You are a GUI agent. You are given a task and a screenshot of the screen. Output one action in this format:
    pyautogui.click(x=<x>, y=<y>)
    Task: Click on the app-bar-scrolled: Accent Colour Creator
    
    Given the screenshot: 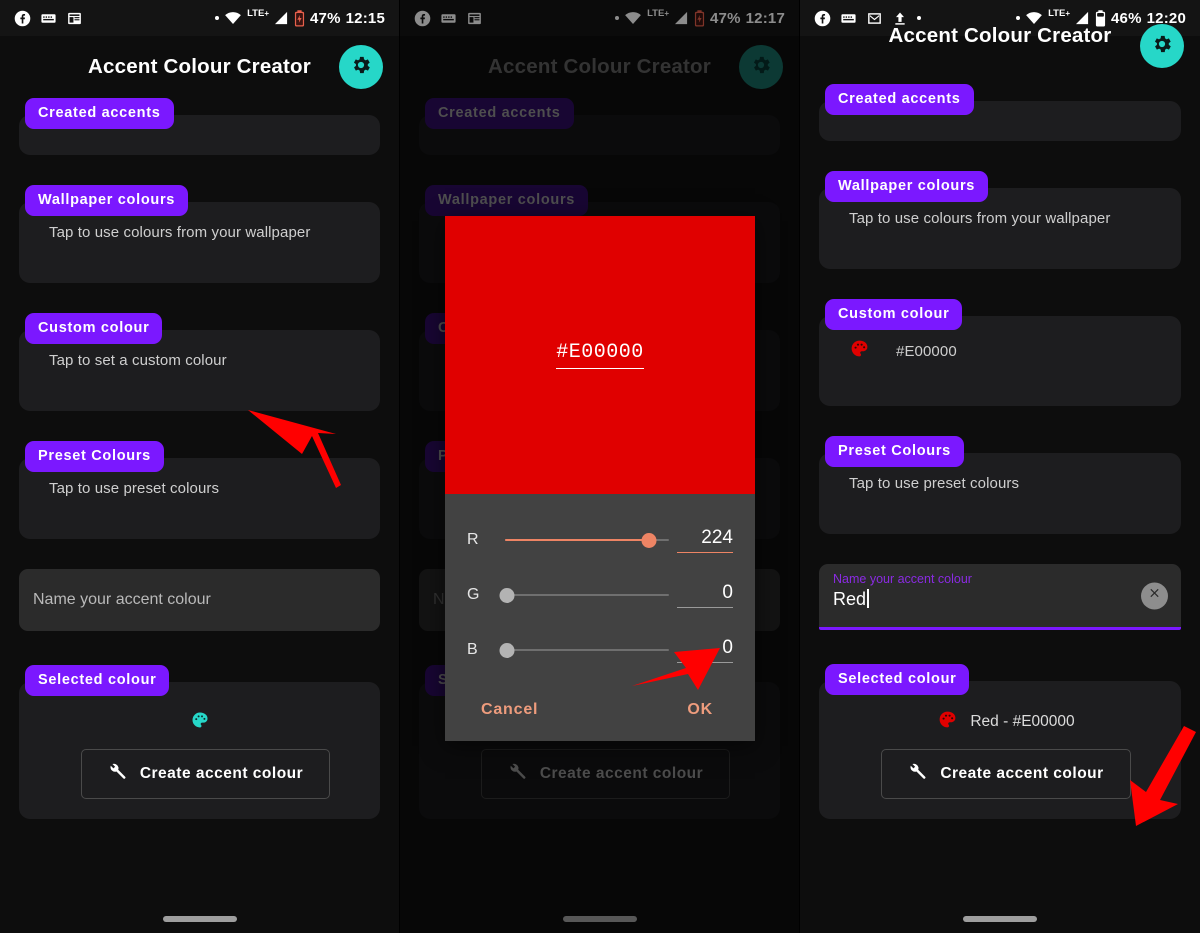 What is the action you would take?
    pyautogui.click(x=1000, y=53)
    